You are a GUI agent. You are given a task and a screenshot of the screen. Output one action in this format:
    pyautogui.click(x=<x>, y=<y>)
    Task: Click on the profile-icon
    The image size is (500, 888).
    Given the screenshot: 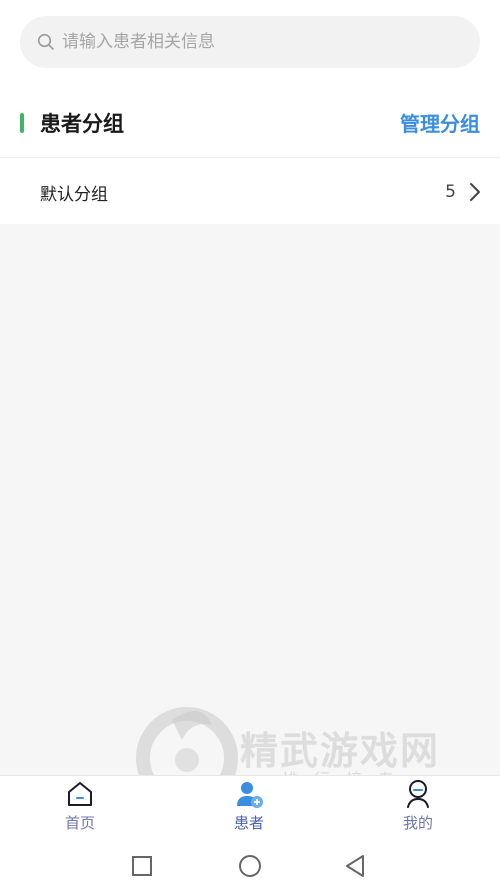 What is the action you would take?
    pyautogui.click(x=418, y=794)
    